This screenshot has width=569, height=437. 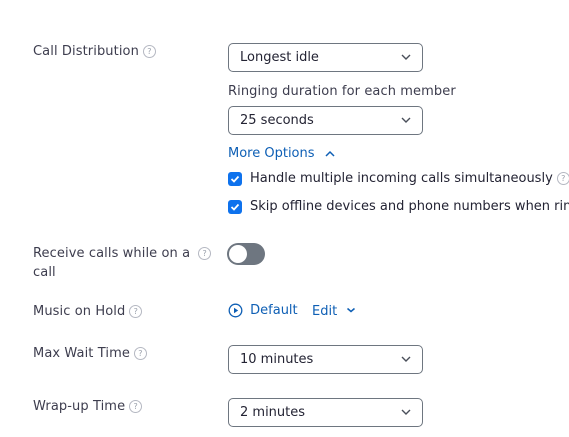 I want to click on handle-multiple-calls-checkbox, so click(x=235, y=179).